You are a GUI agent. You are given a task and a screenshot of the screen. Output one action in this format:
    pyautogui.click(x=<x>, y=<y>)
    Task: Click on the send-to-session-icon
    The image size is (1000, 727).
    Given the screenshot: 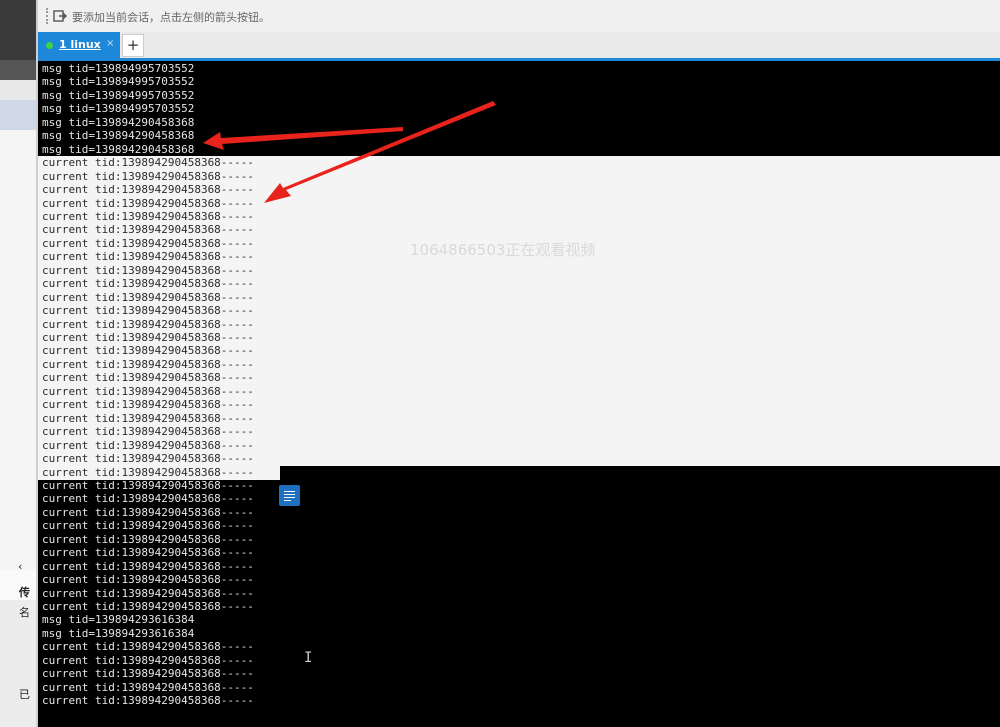 What is the action you would take?
    pyautogui.click(x=60, y=16)
    